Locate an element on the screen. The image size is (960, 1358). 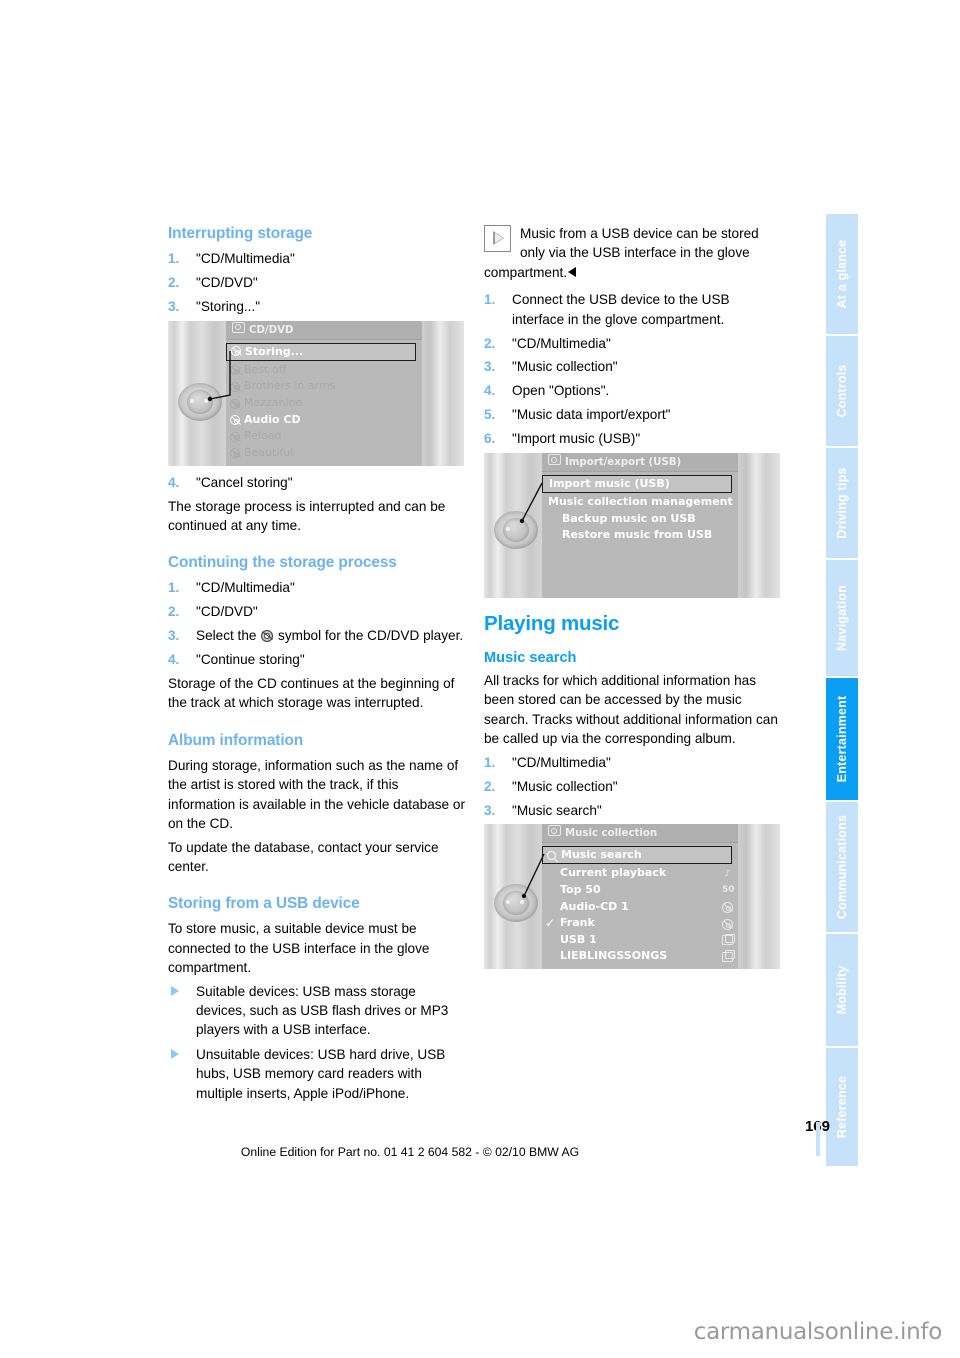
step-text: "Cancel storing" is located at coordinates (244, 482).